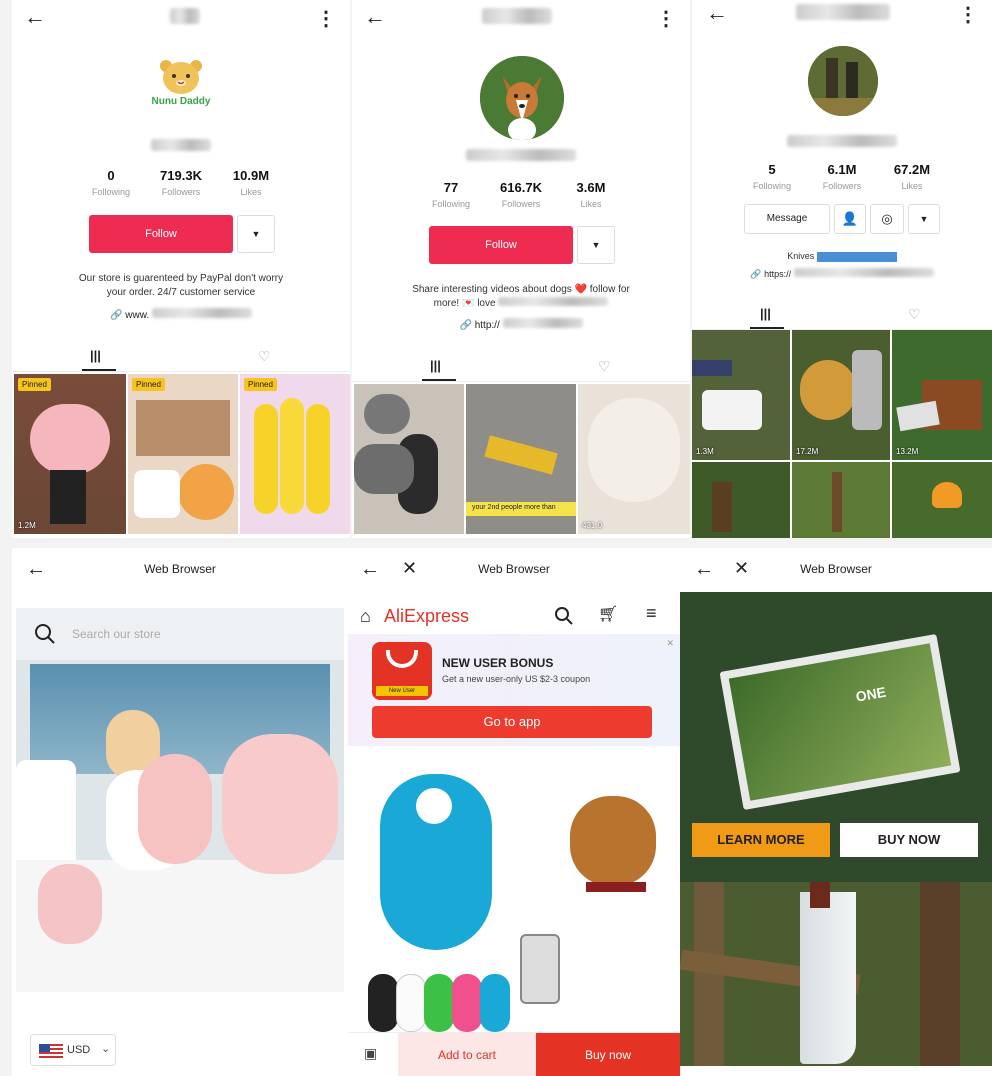 This screenshot has width=992, height=1076. What do you see at coordinates (27, 525) in the screenshot?
I see `play-count: 1.2M` at bounding box center [27, 525].